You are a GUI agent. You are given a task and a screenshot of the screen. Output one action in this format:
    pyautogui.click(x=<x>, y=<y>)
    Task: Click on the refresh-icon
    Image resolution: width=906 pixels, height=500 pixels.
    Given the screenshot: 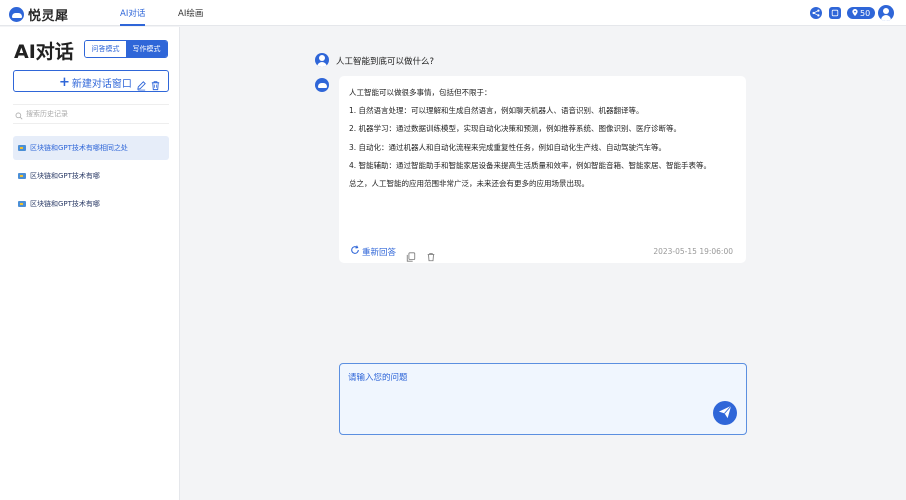 What is the action you would take?
    pyautogui.click(x=355, y=251)
    